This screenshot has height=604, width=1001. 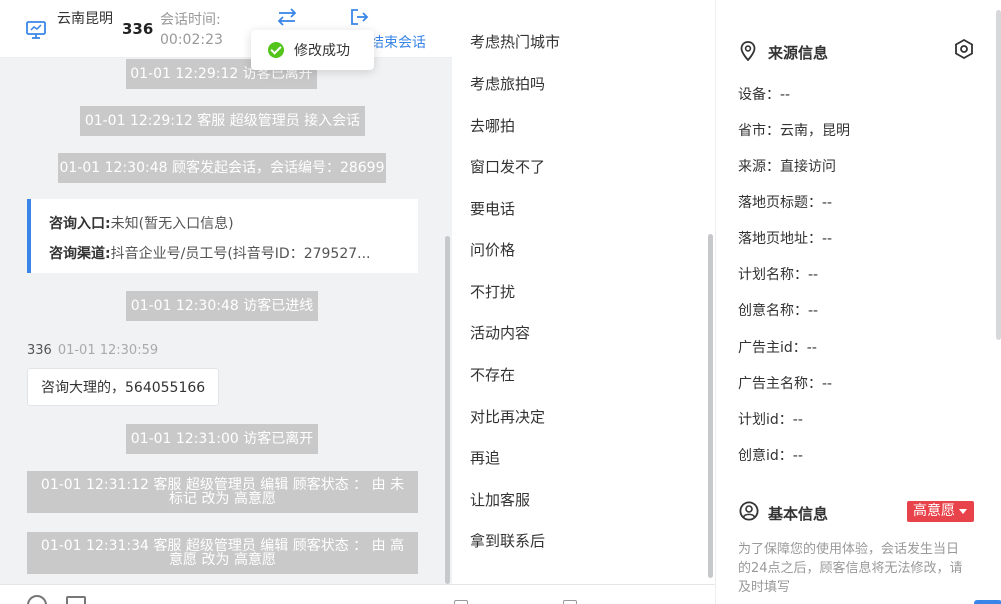 I want to click on success-toast: 修改成功, so click(x=312, y=50).